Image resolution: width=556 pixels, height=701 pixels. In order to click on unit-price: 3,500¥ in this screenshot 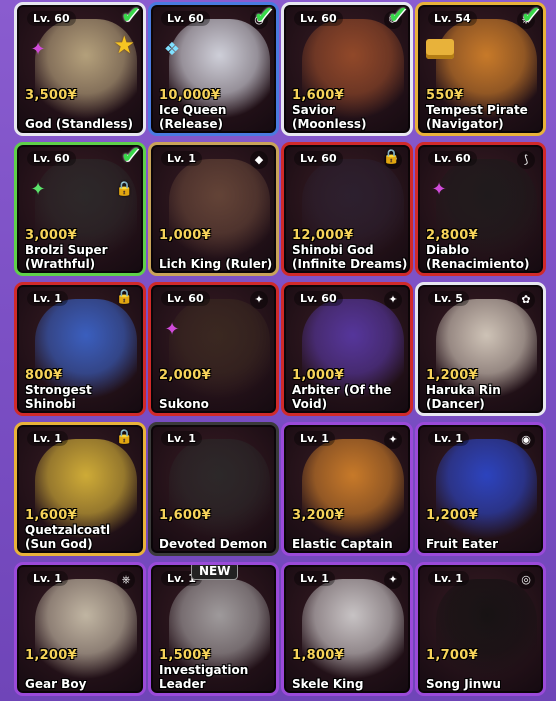, I will do `click(51, 95)`.